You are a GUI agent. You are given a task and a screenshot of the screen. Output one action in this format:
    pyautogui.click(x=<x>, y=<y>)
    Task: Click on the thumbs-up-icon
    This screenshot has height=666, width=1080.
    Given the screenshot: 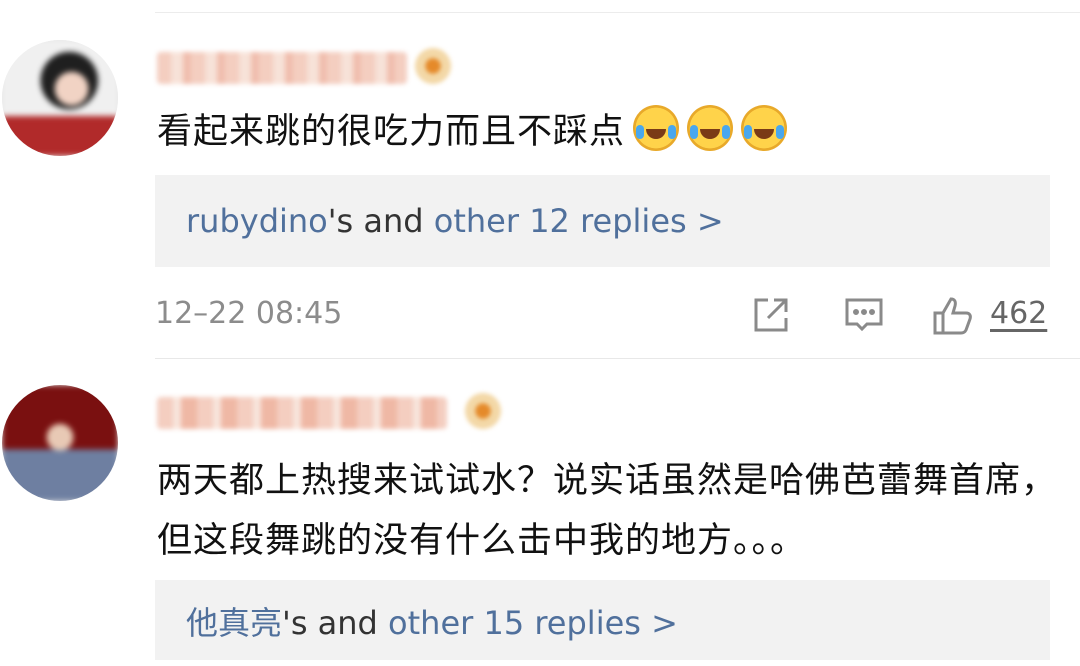 What is the action you would take?
    pyautogui.click(x=953, y=318)
    